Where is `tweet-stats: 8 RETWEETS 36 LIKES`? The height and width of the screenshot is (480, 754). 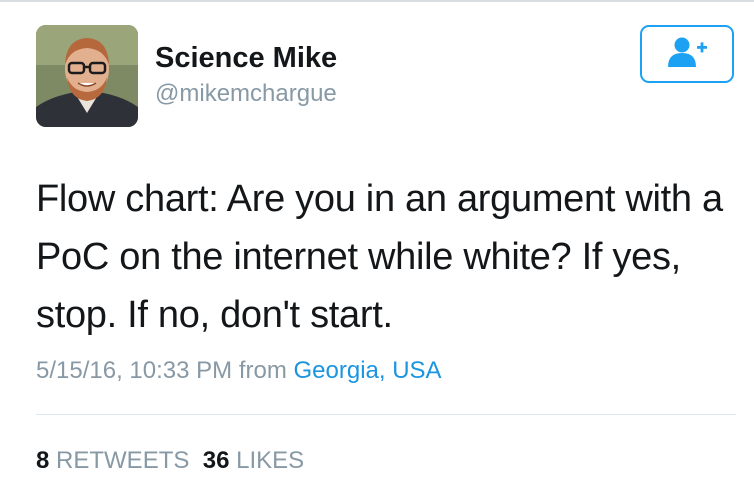 tweet-stats: 8 RETWEETS 36 LIKES is located at coordinates (170, 461).